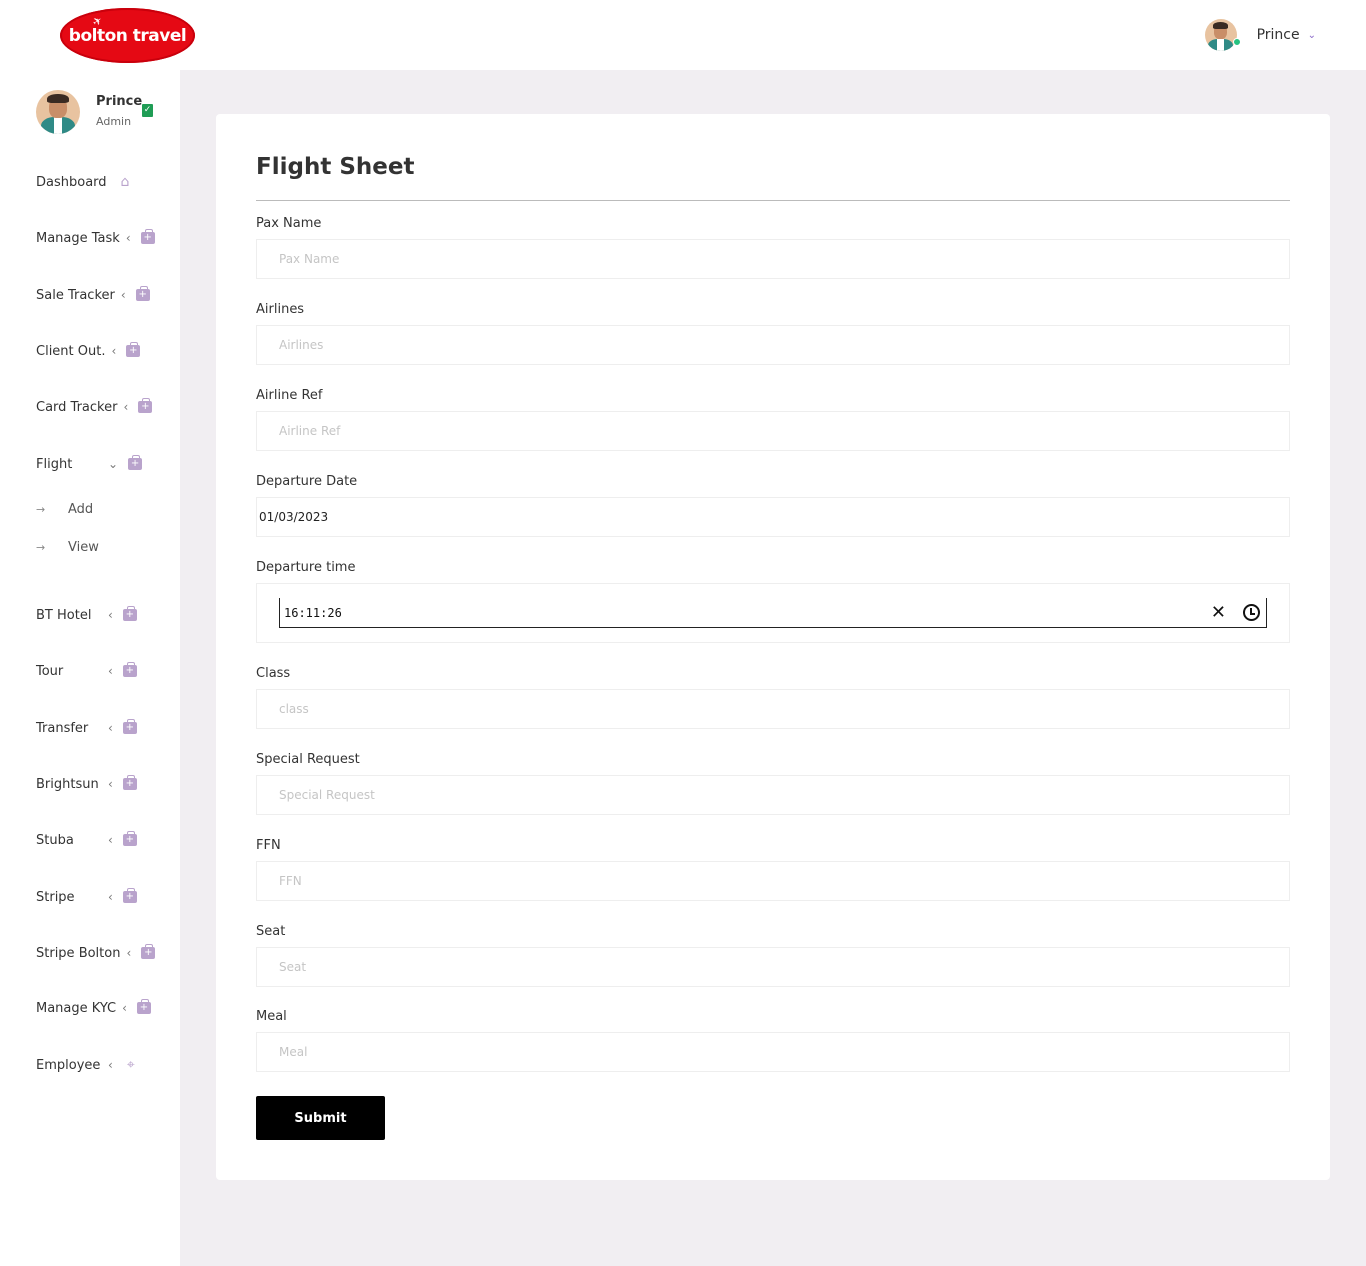  Describe the element at coordinates (106, 112) in the screenshot. I see `sidebar-profile: Prince ✓ Admin` at that location.